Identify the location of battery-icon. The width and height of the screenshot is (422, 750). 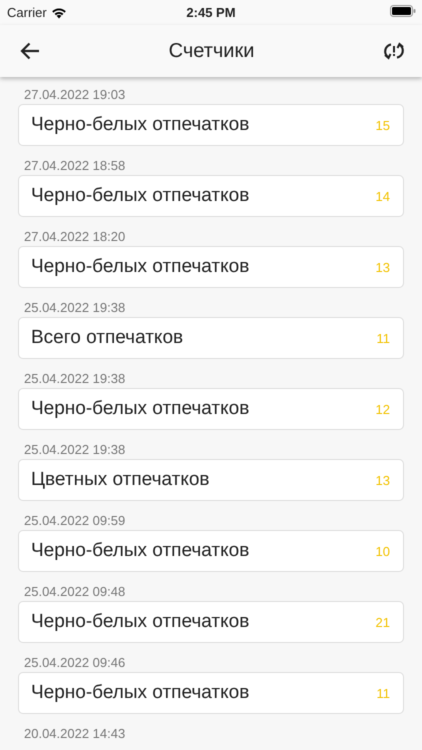
(403, 10).